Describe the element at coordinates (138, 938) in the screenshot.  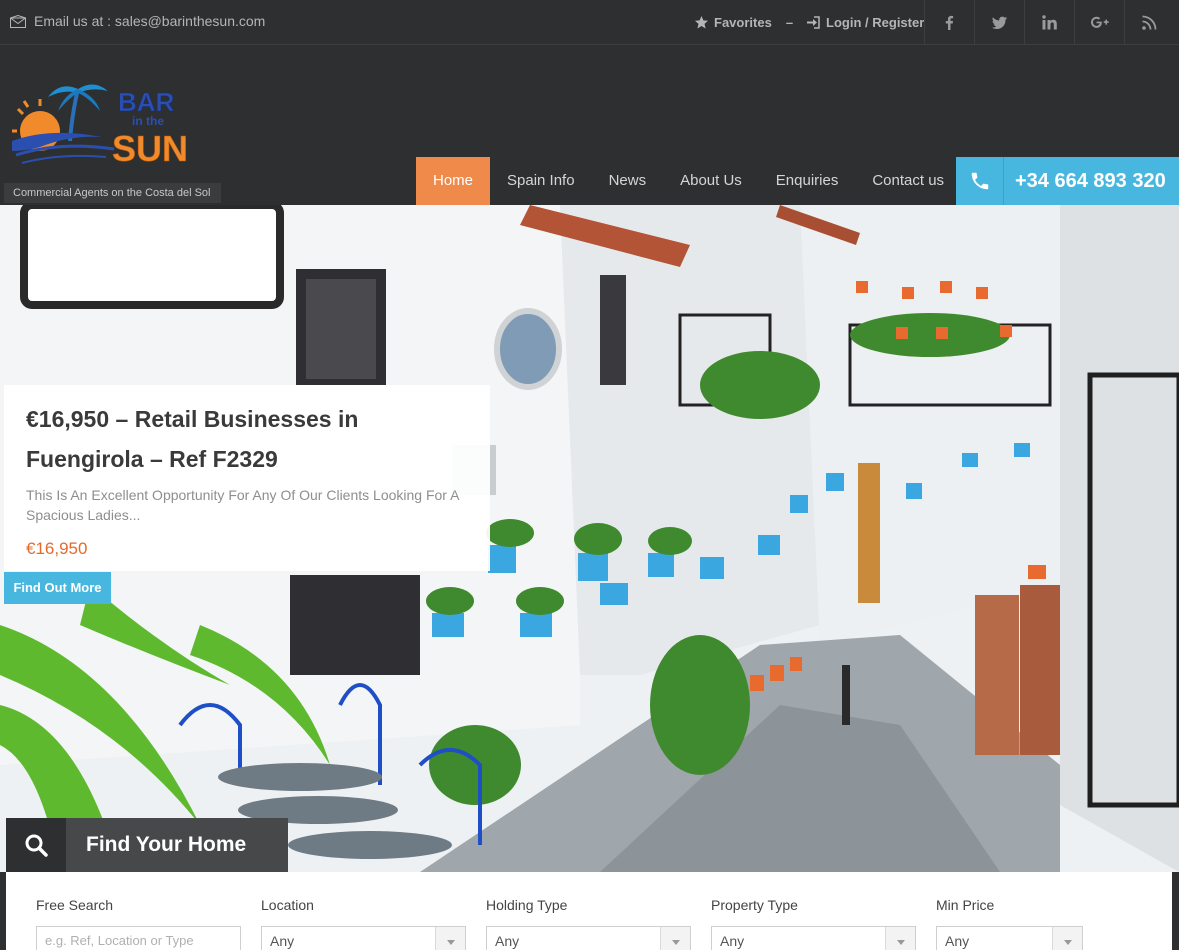
I see `free-search-input: e.g. Ref, Location or Type` at that location.